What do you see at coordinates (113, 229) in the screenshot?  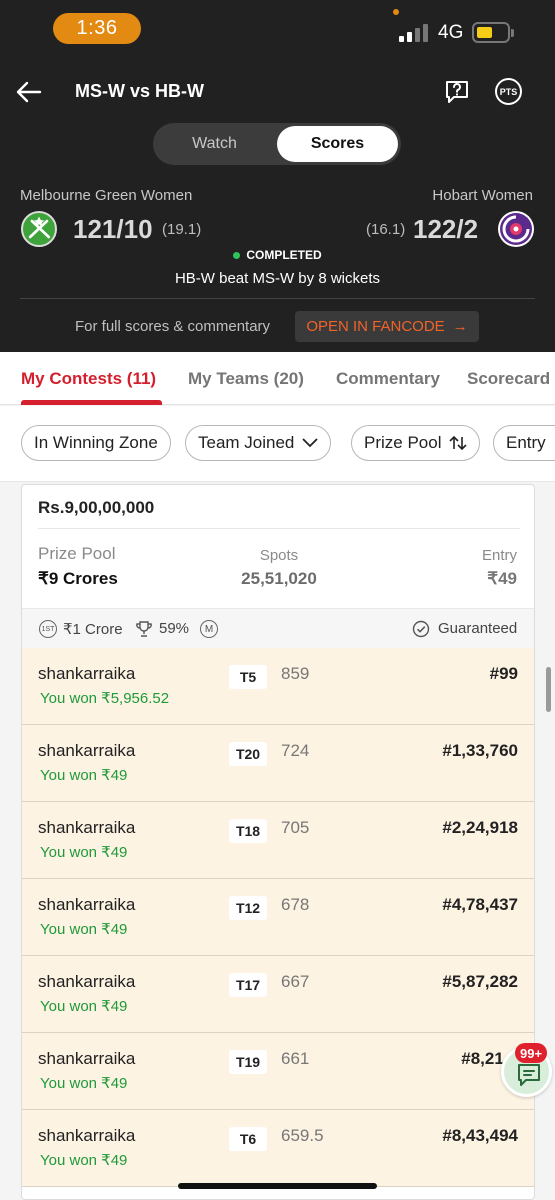 I see `team-left-score: 121/10` at bounding box center [113, 229].